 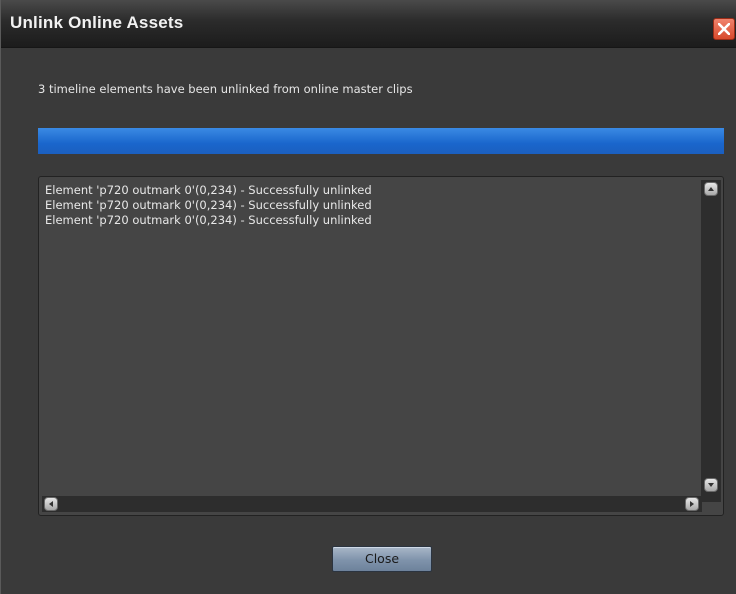 What do you see at coordinates (711, 485) in the screenshot?
I see `scroll-down-icon` at bounding box center [711, 485].